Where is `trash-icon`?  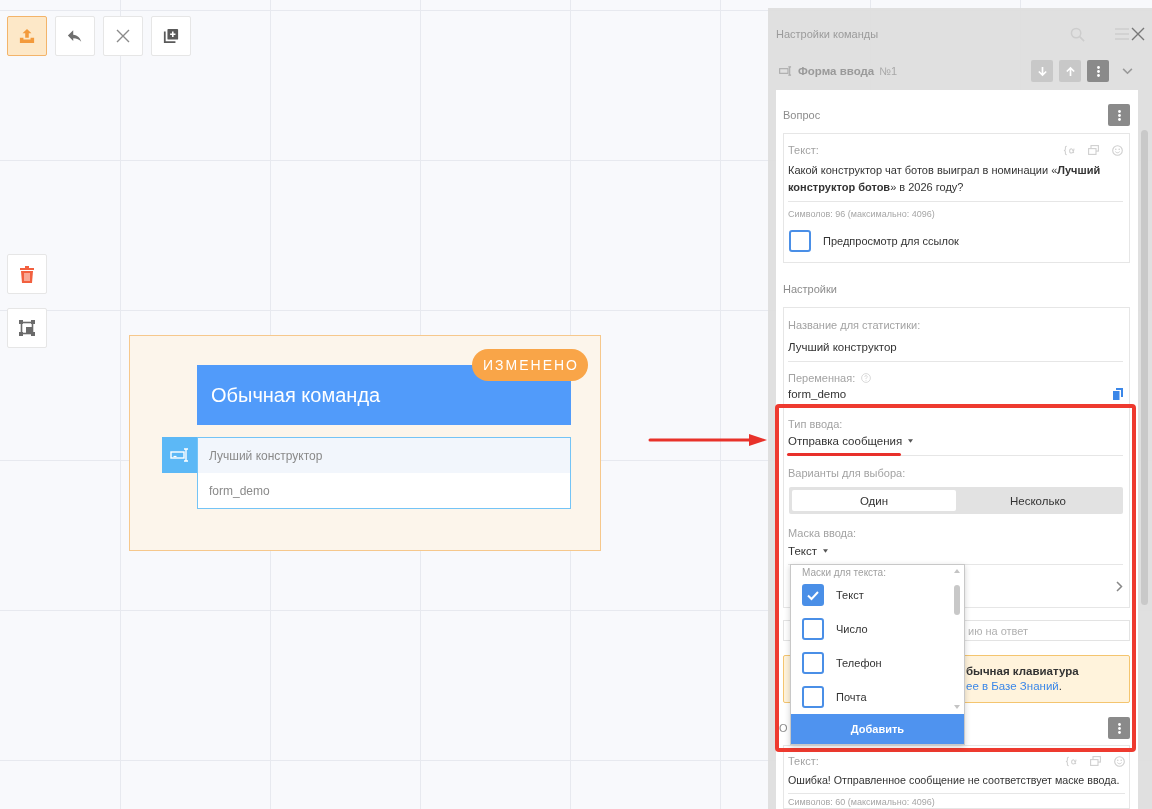
trash-icon is located at coordinates (27, 274).